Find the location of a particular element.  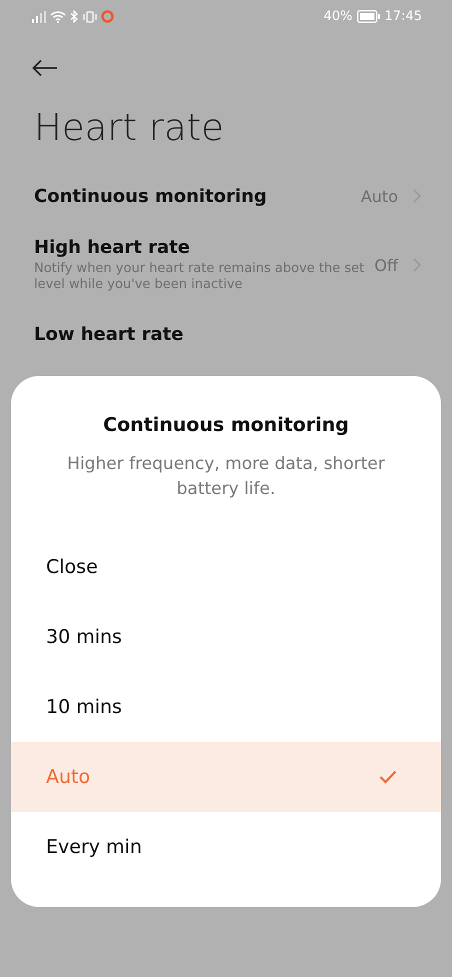

battery-icon is located at coordinates (368, 16).